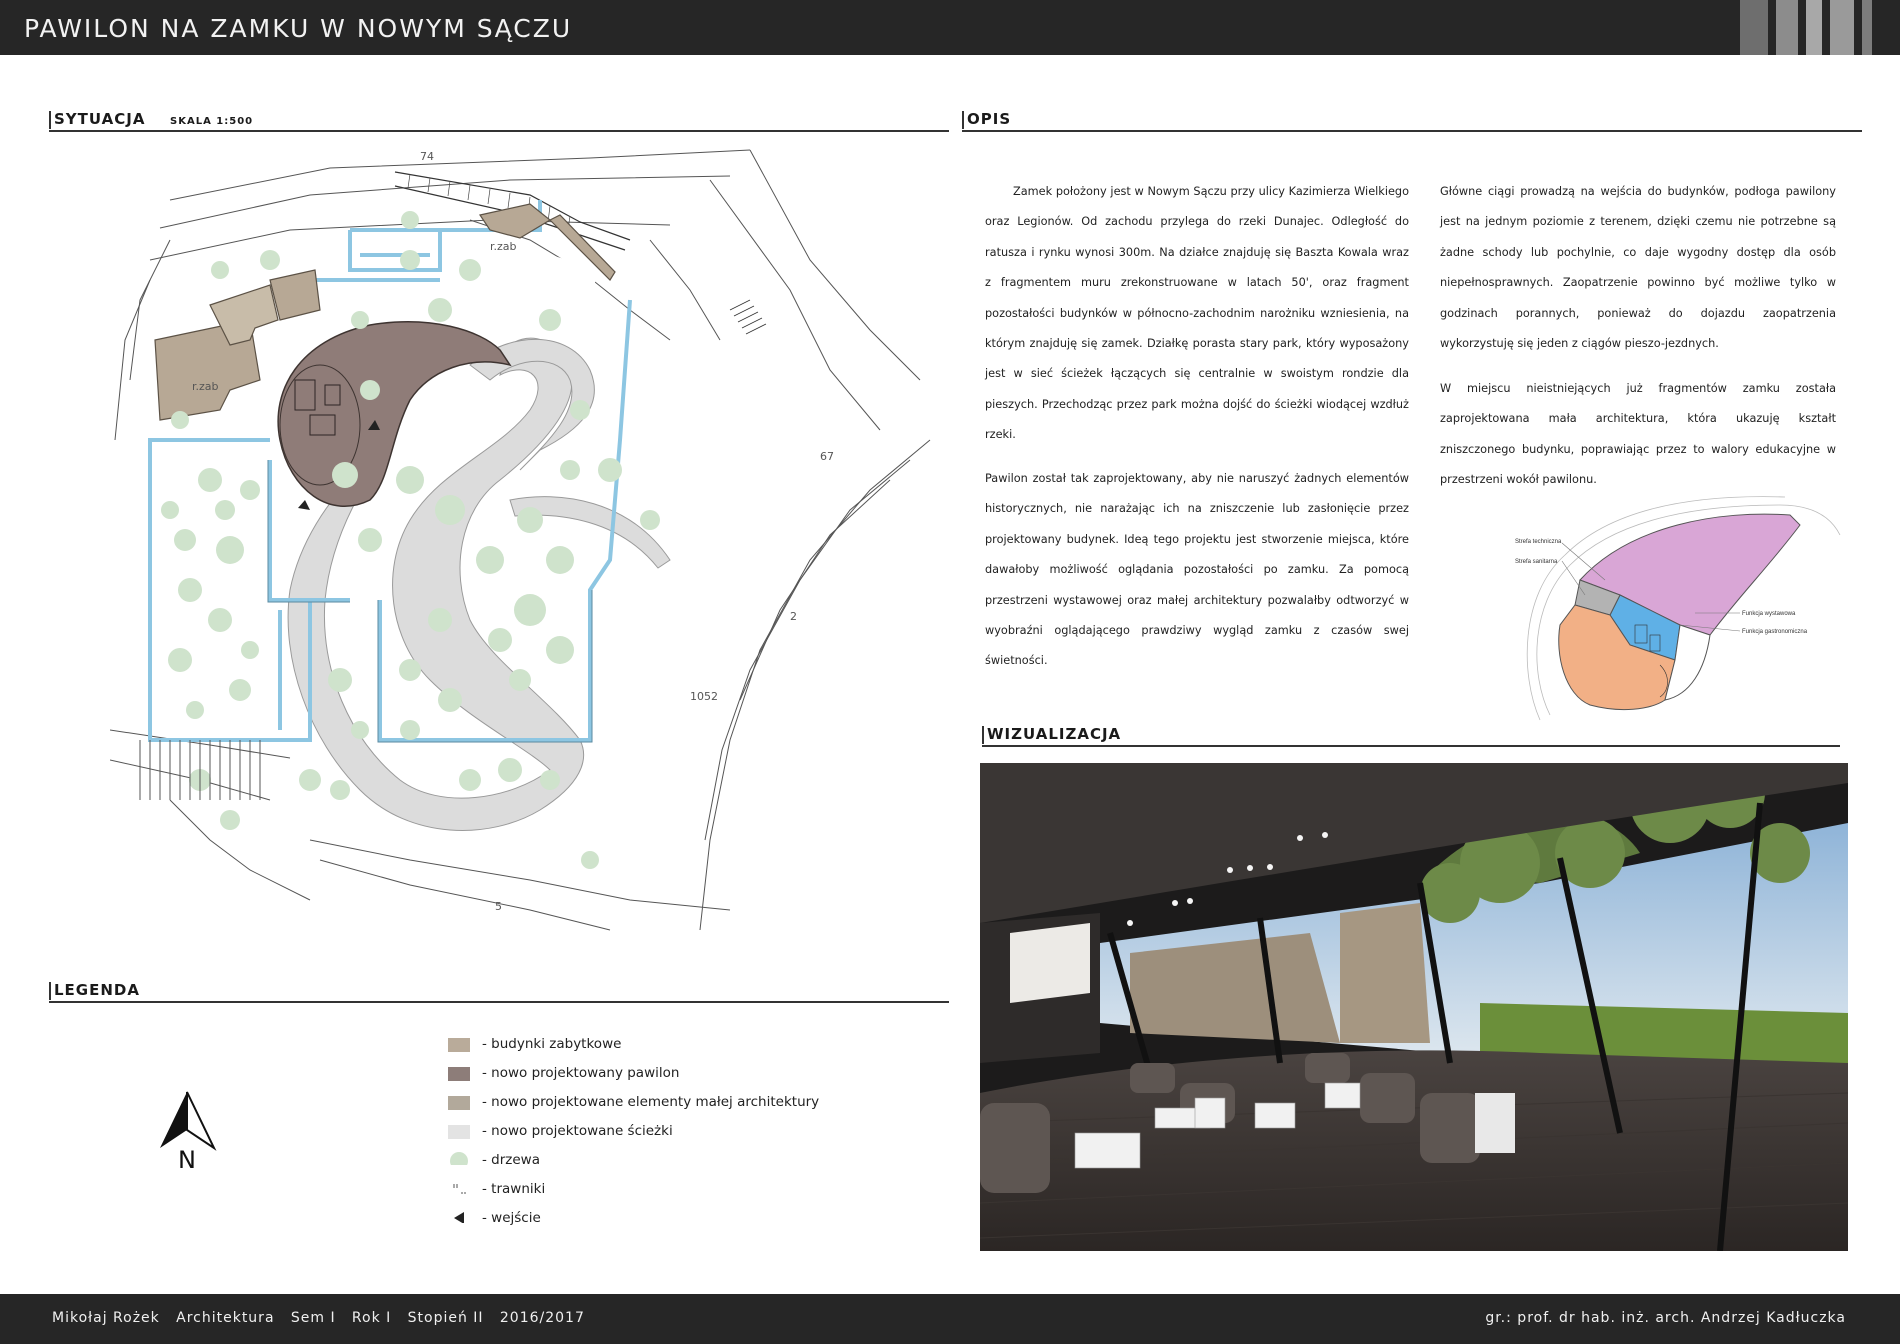  I want to click on opis-tick, so click(963, 120).